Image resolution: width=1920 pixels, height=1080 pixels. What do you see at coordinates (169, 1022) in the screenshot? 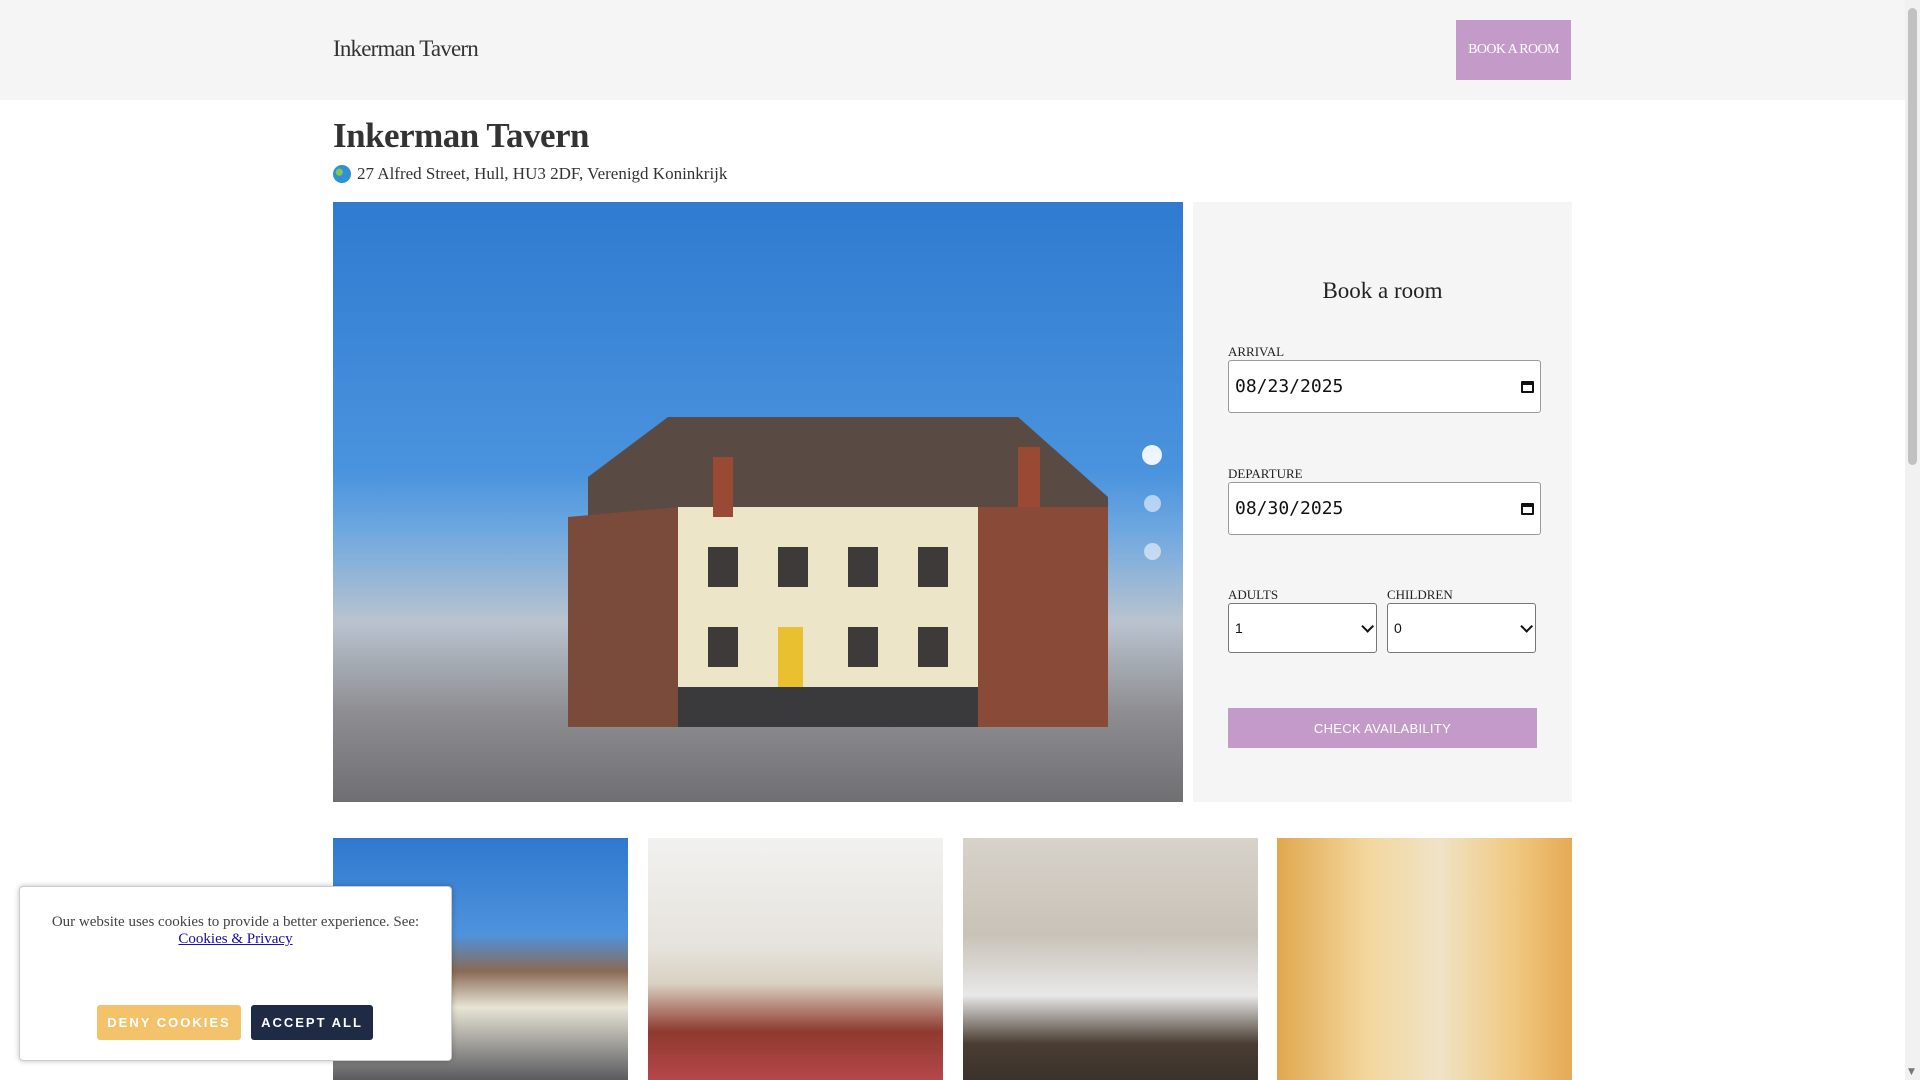
I see `deny-cookies-button: DENY COOKIES` at bounding box center [169, 1022].